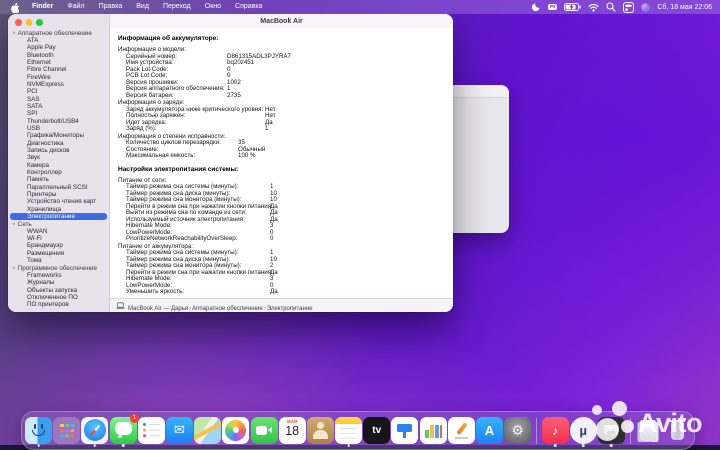 The height and width of the screenshot is (450, 720). Describe the element at coordinates (111, 7) in the screenshot. I see `menu-правка: Правка` at that location.